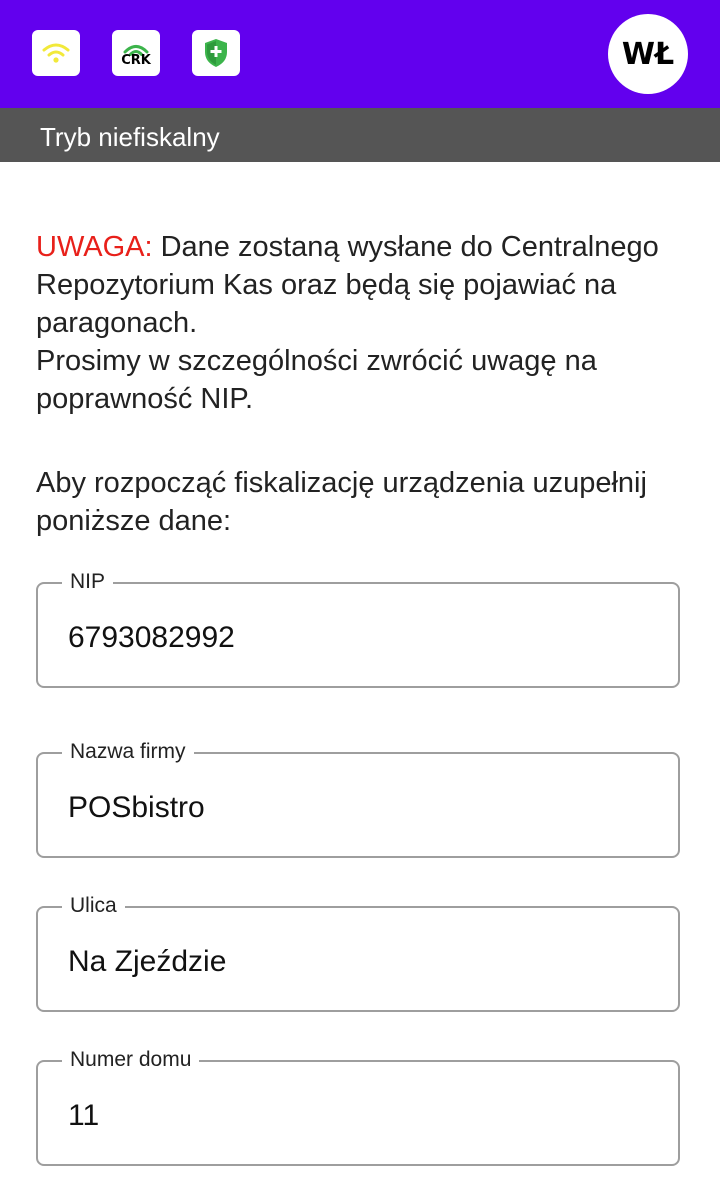  What do you see at coordinates (648, 54) in the screenshot?
I see `user-avatar: WŁ` at bounding box center [648, 54].